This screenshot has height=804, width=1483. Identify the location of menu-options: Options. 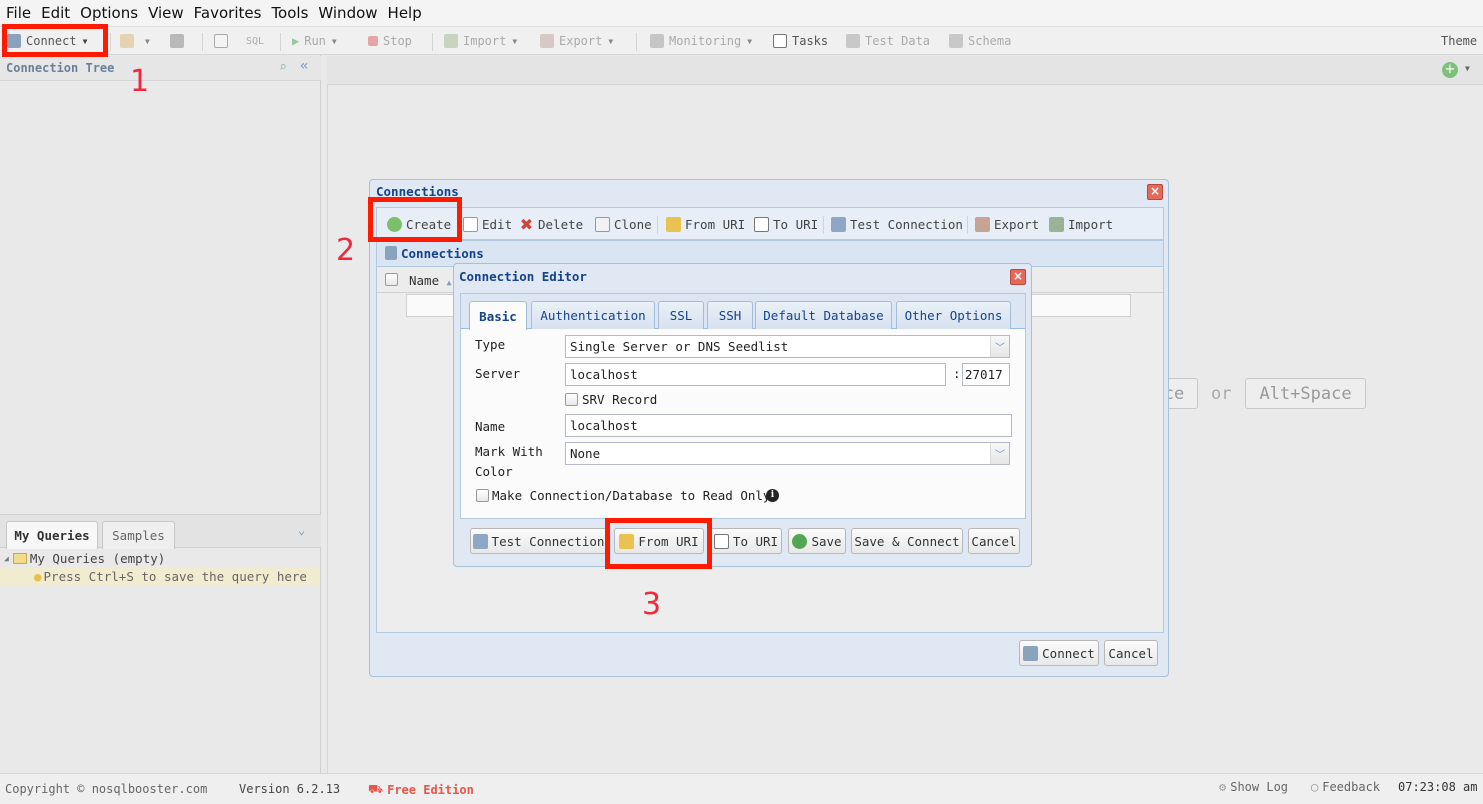
(109, 13).